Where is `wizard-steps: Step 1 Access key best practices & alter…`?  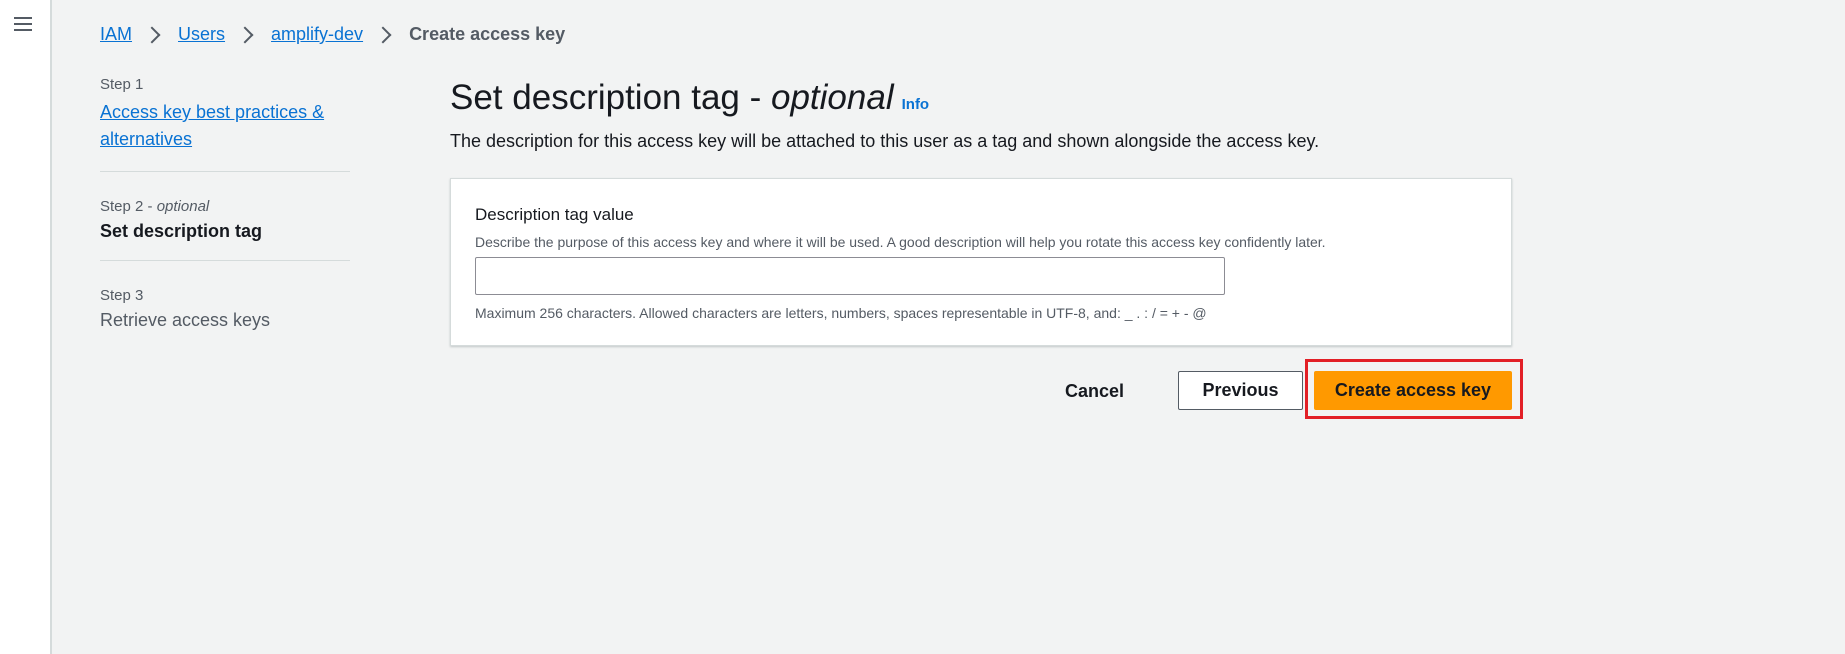 wizard-steps: Step 1 Access key best practices & alter… is located at coordinates (225, 225).